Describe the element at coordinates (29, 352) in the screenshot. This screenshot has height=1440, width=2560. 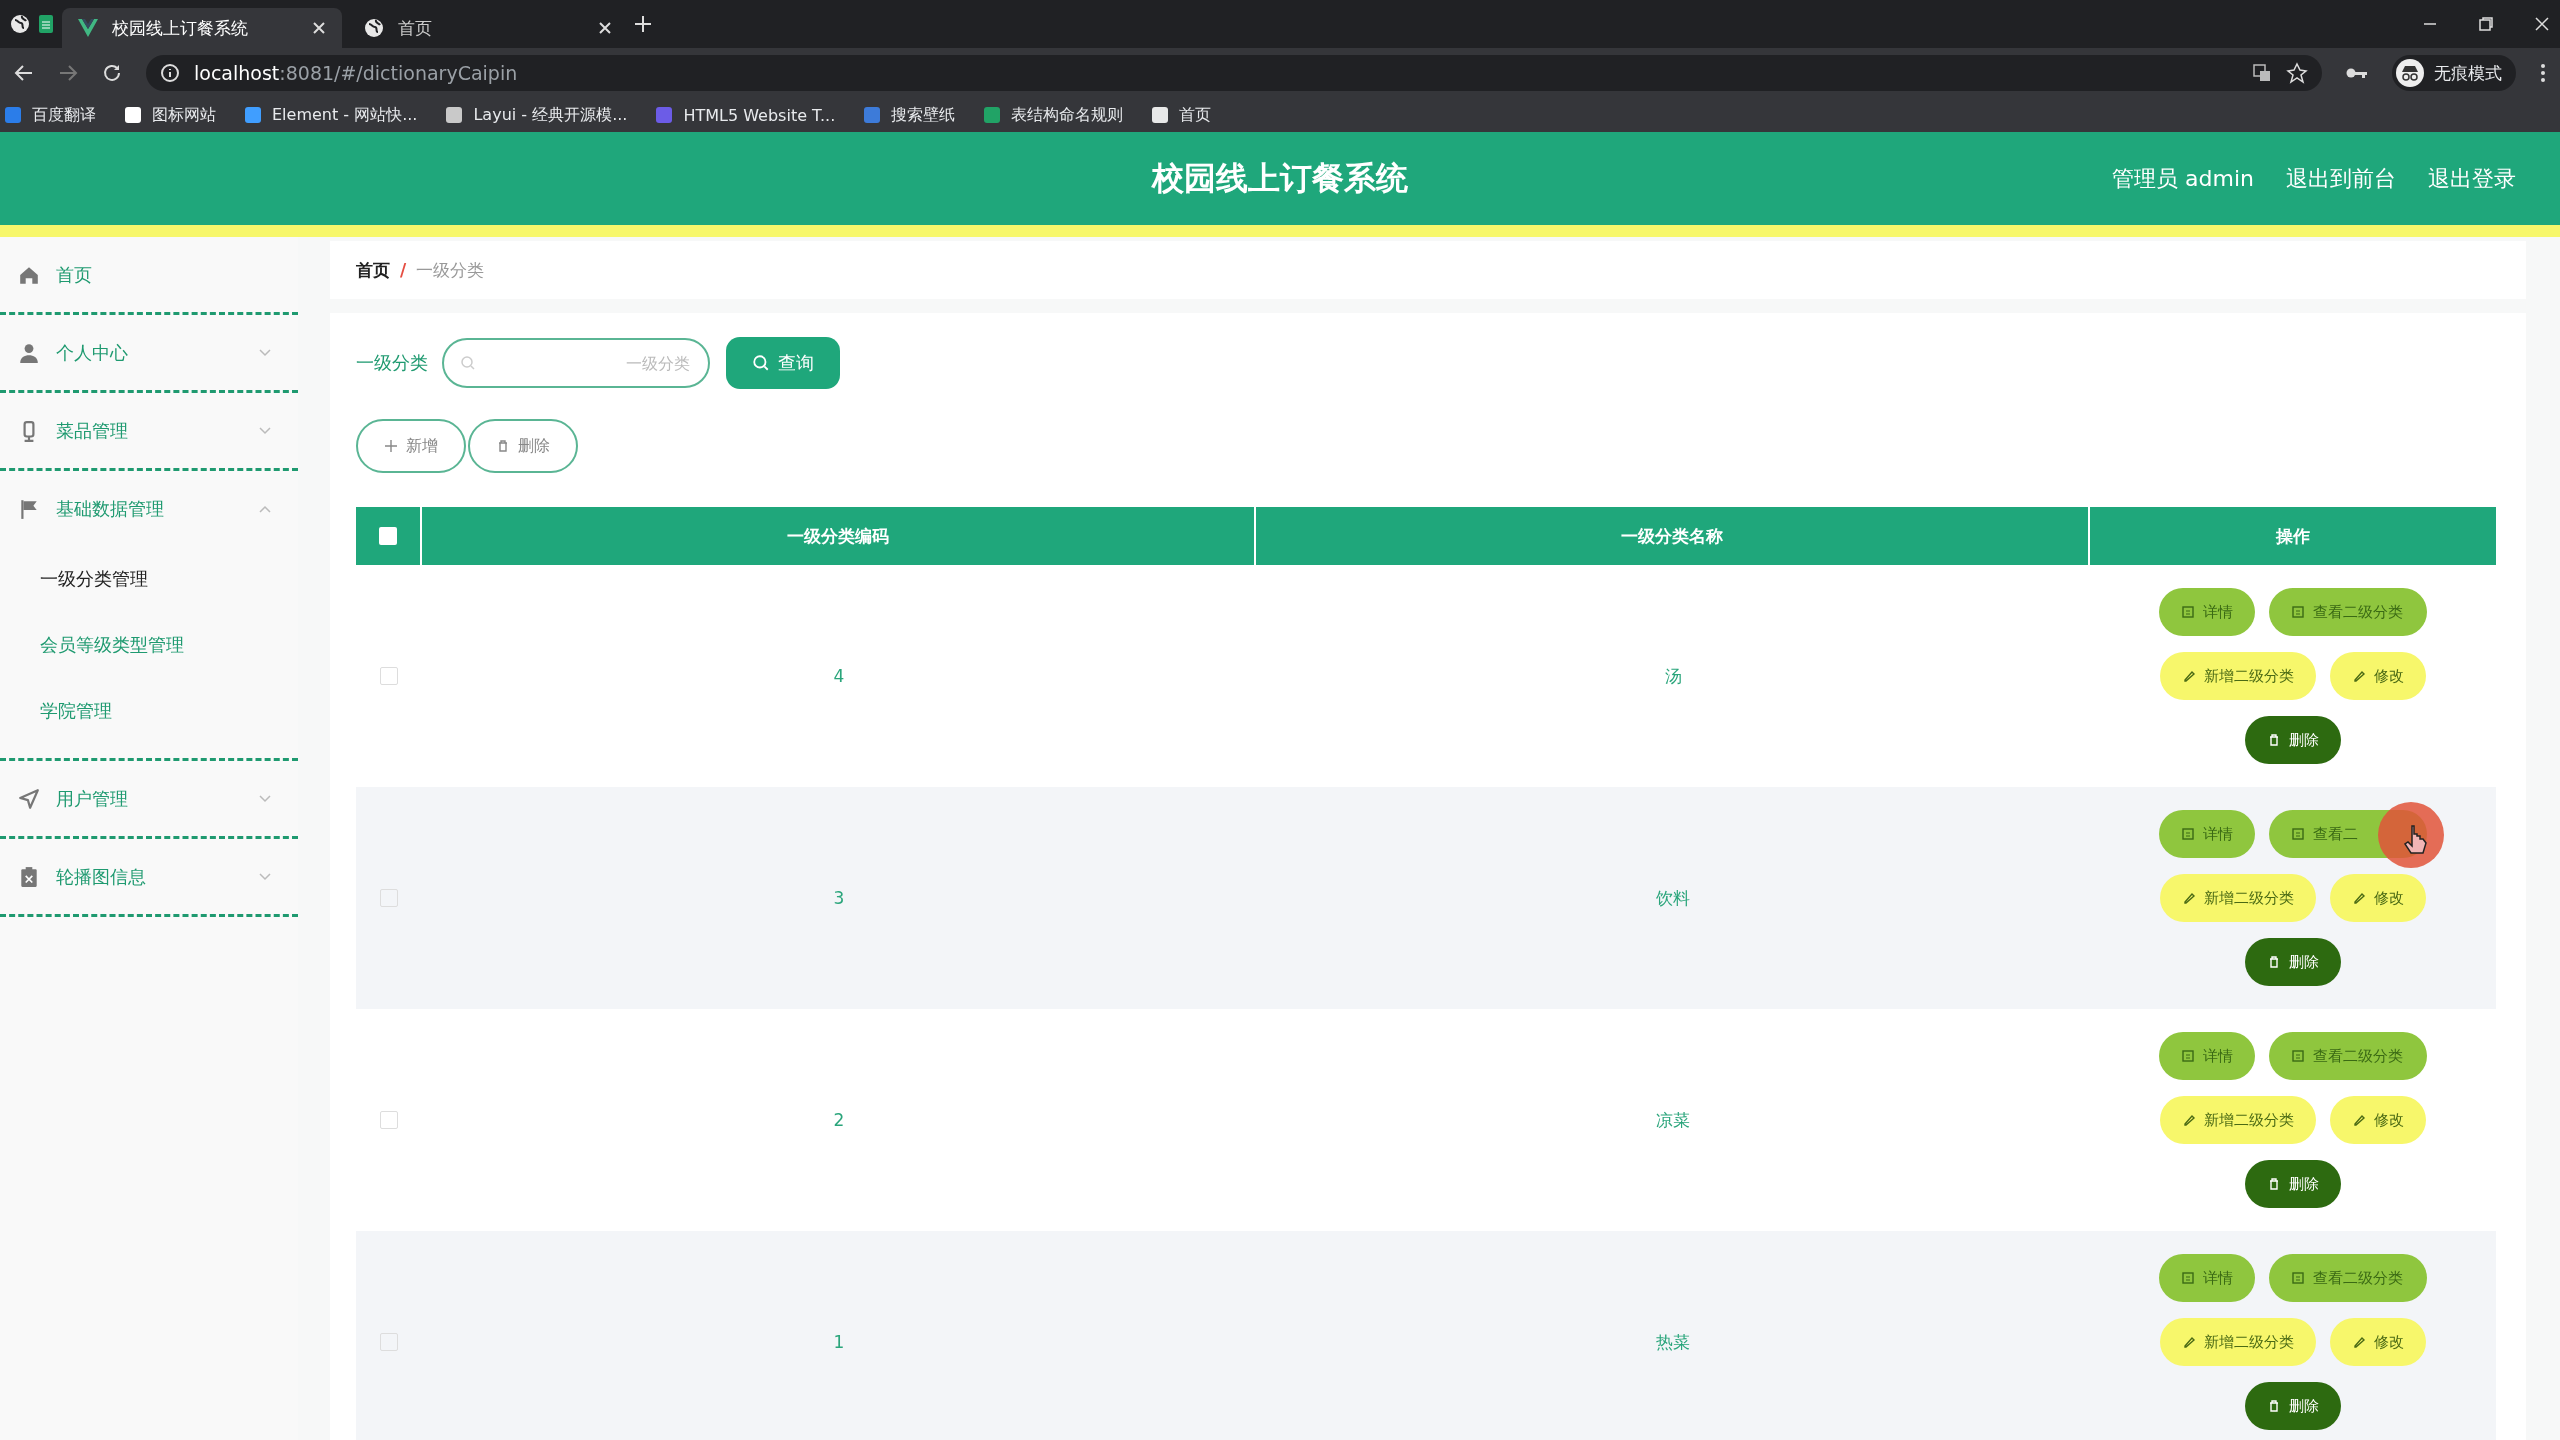
I see `user-icon` at that location.